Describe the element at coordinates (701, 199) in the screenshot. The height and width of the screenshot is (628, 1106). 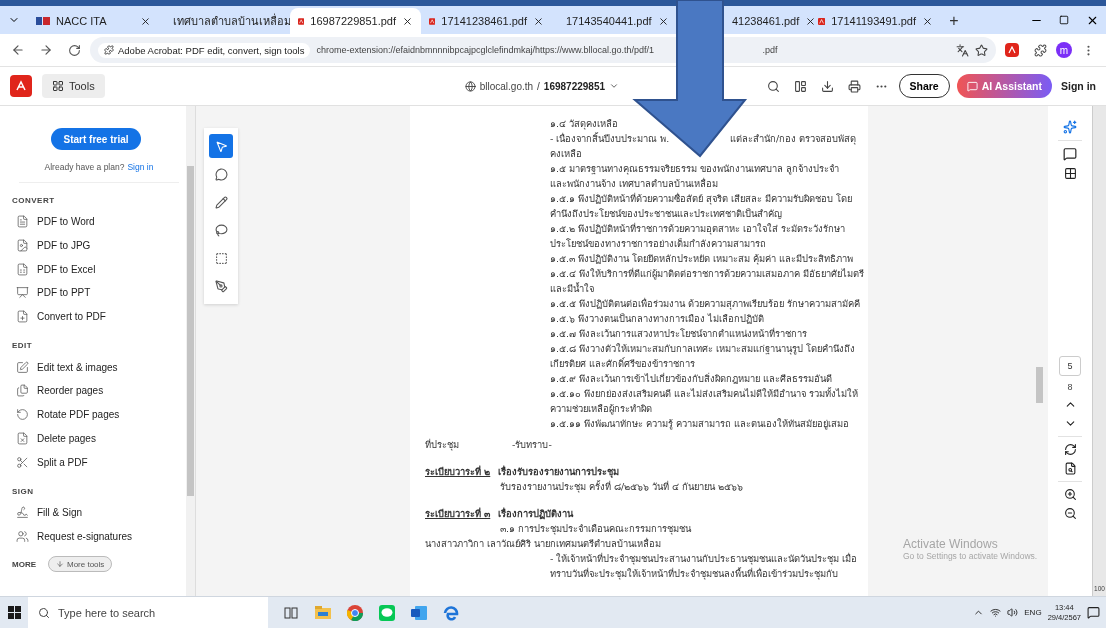
I see `document-line: ๑.๕.๑ พึงปฏิบัติหน้าที่ด้วยความซื่อสัตย์ สุจริต เสียสละ มีความรับผิดชอบ โดย` at that location.